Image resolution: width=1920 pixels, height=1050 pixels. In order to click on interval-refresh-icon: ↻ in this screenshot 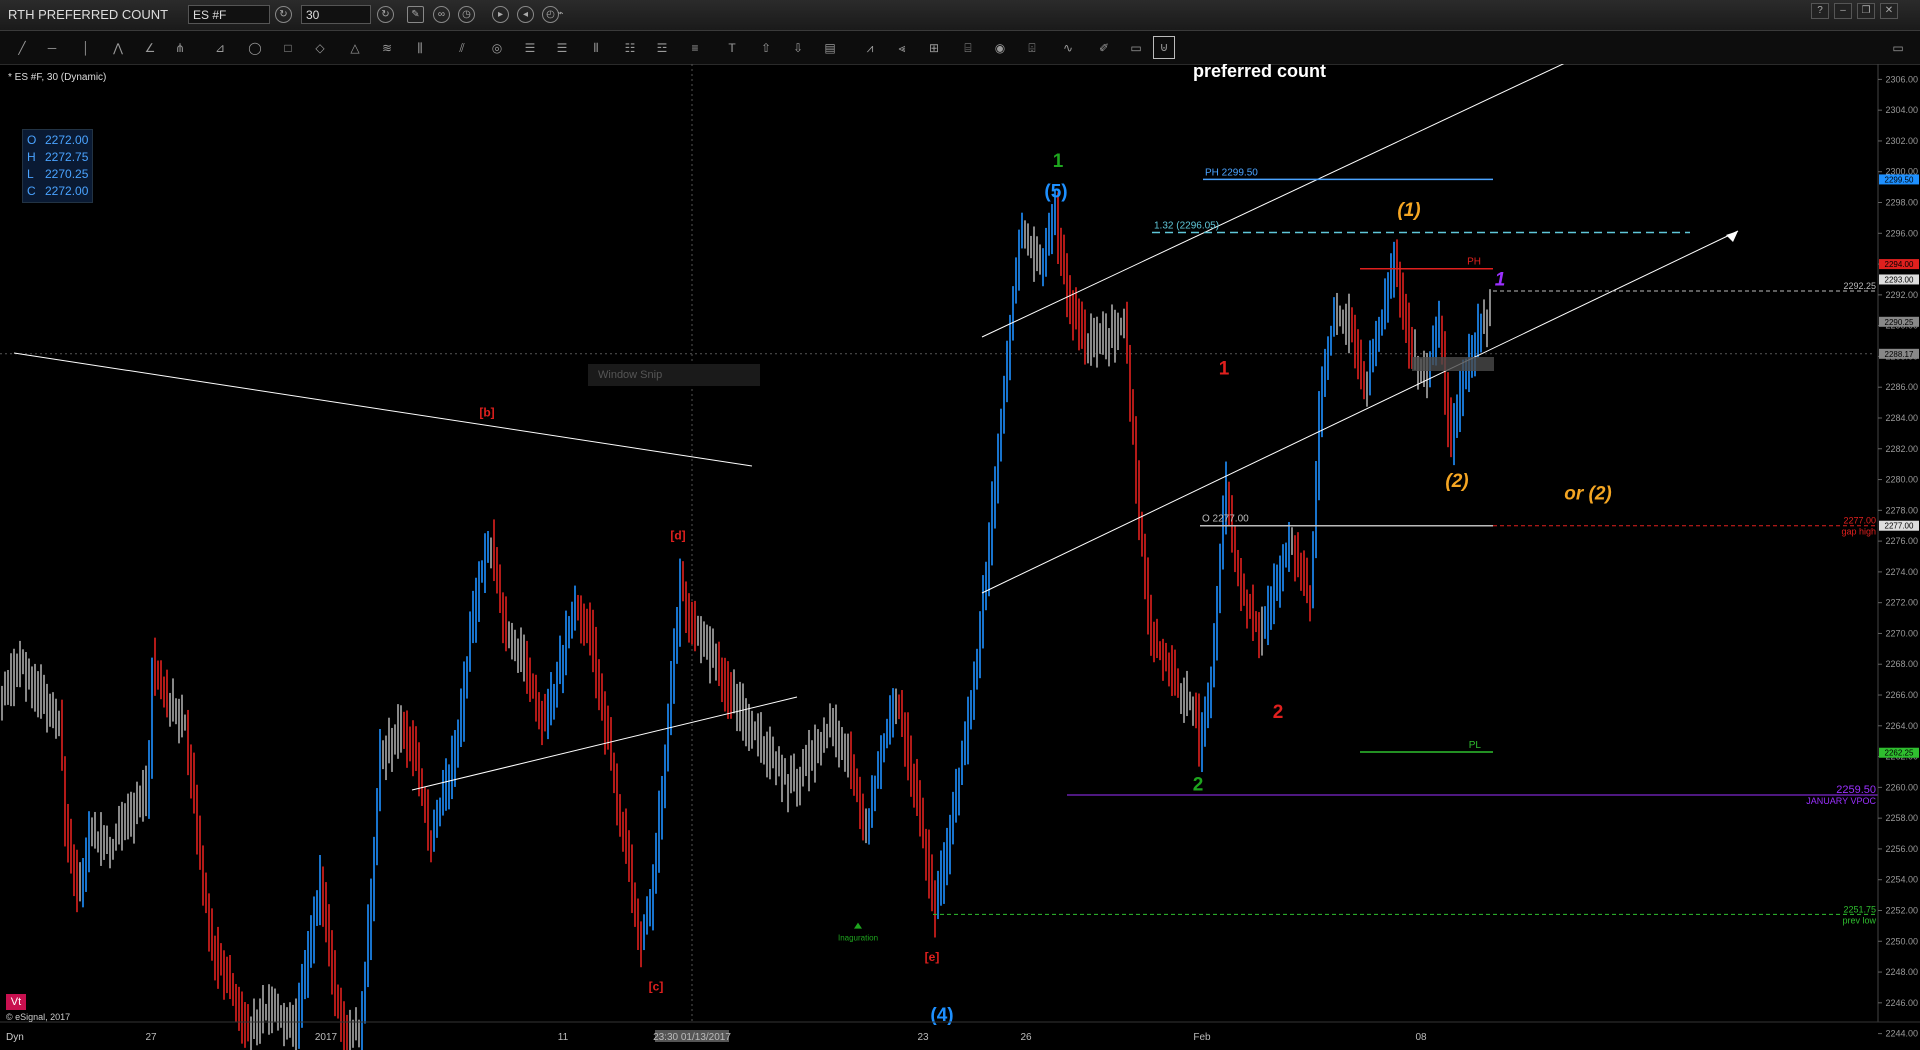, I will do `click(385, 14)`.